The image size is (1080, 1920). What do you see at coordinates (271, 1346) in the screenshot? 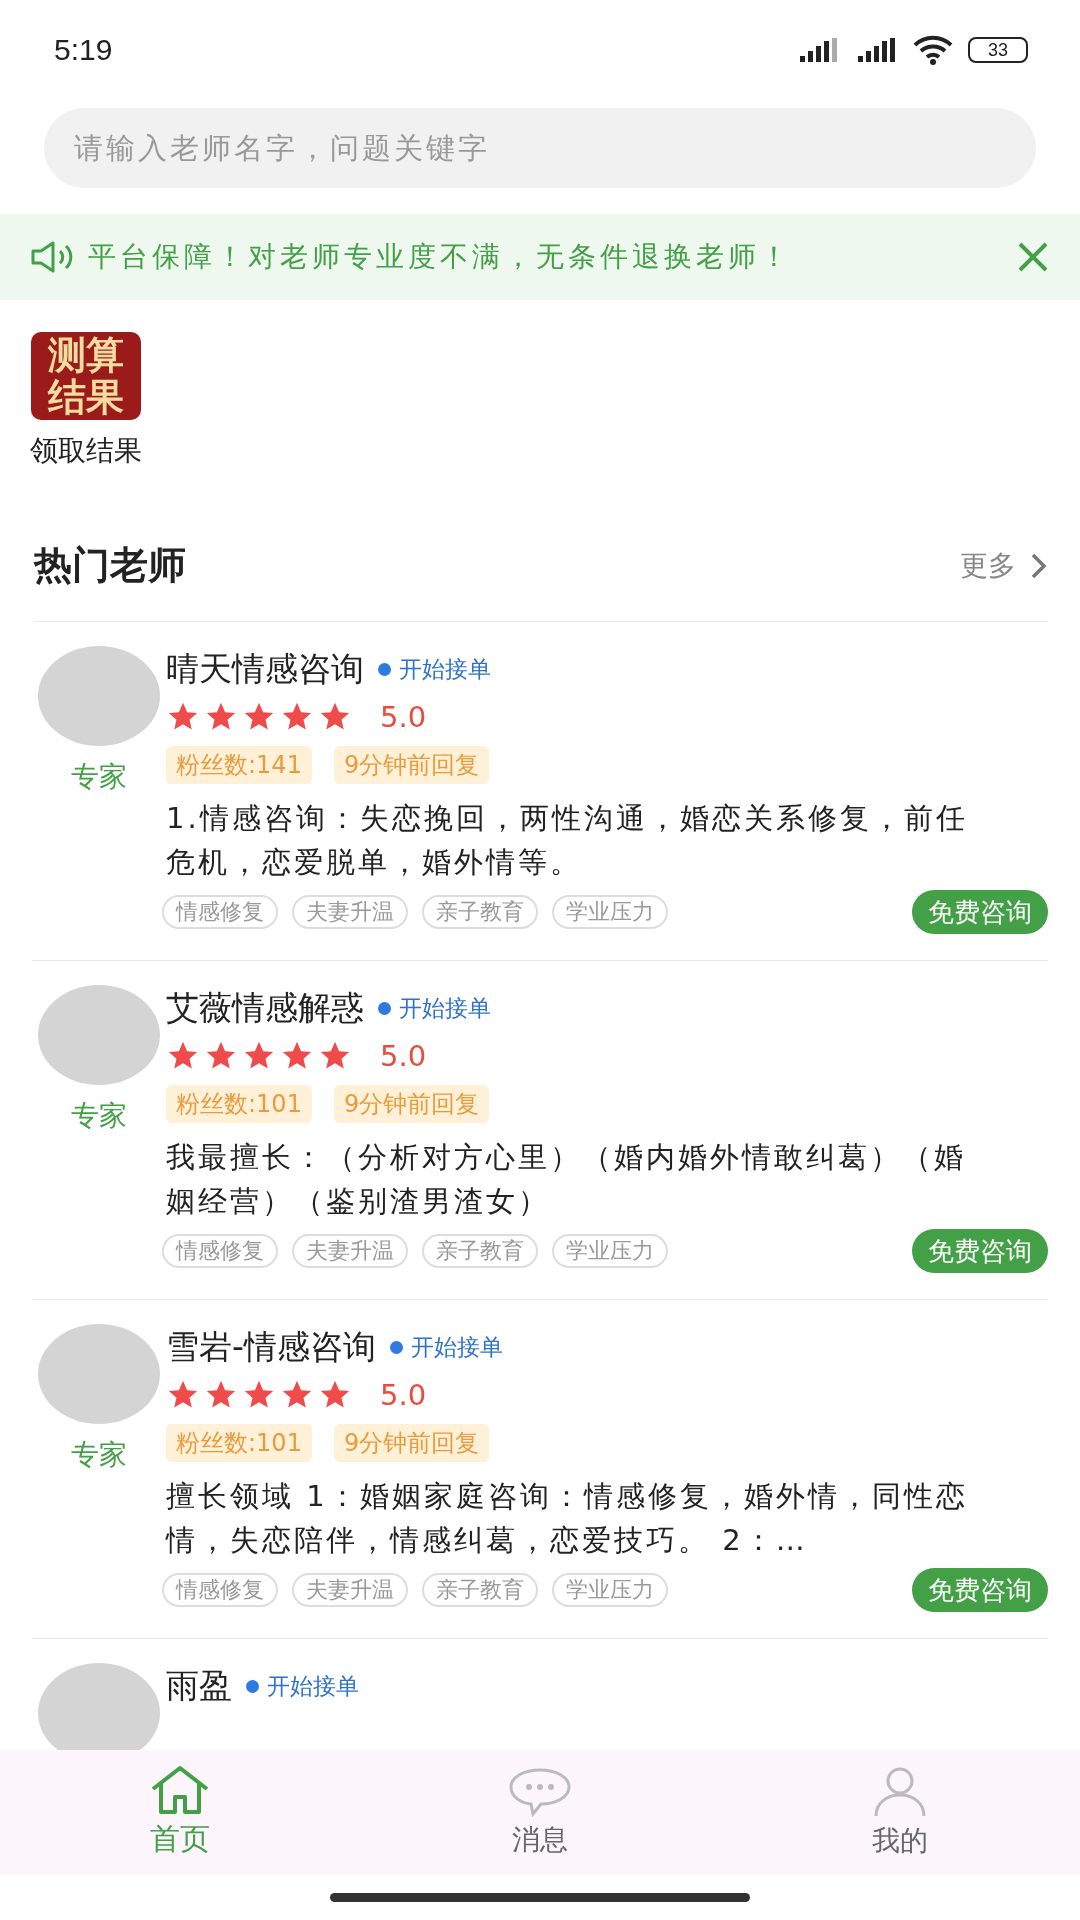
I see `teacher-name: 雪岩-情感咨询` at bounding box center [271, 1346].